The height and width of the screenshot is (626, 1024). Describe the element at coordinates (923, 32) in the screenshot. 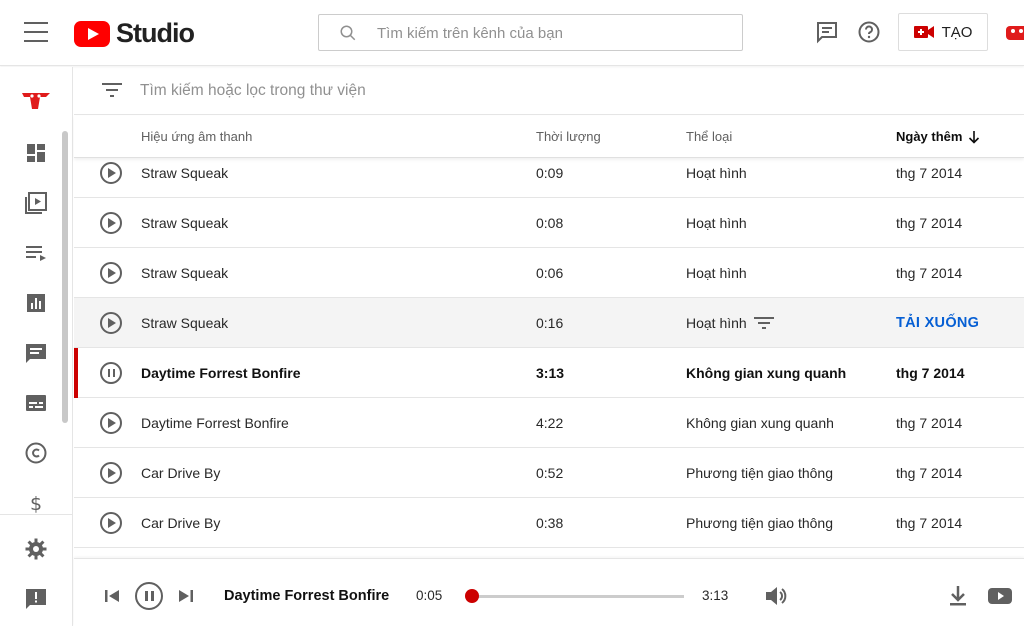

I see `video-camera-icon` at that location.